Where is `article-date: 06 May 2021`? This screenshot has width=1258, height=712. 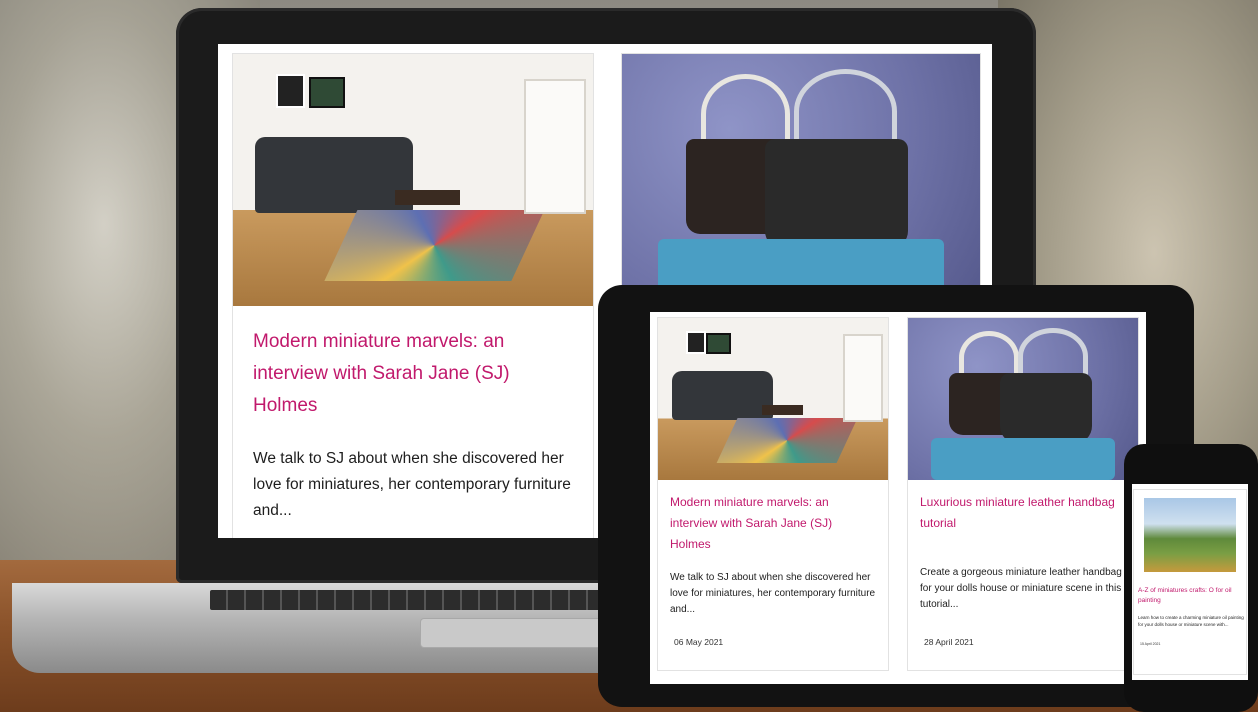 article-date: 06 May 2021 is located at coordinates (699, 642).